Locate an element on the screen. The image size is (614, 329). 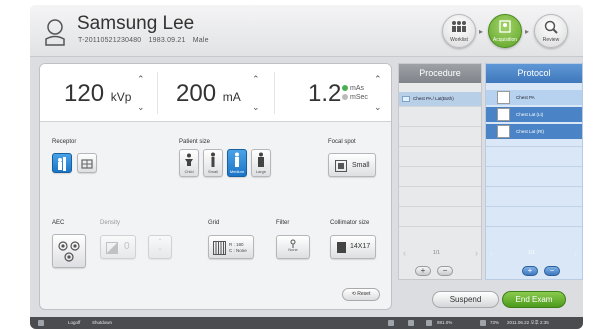
procedure-next-icon: › is located at coordinates (476, 253).